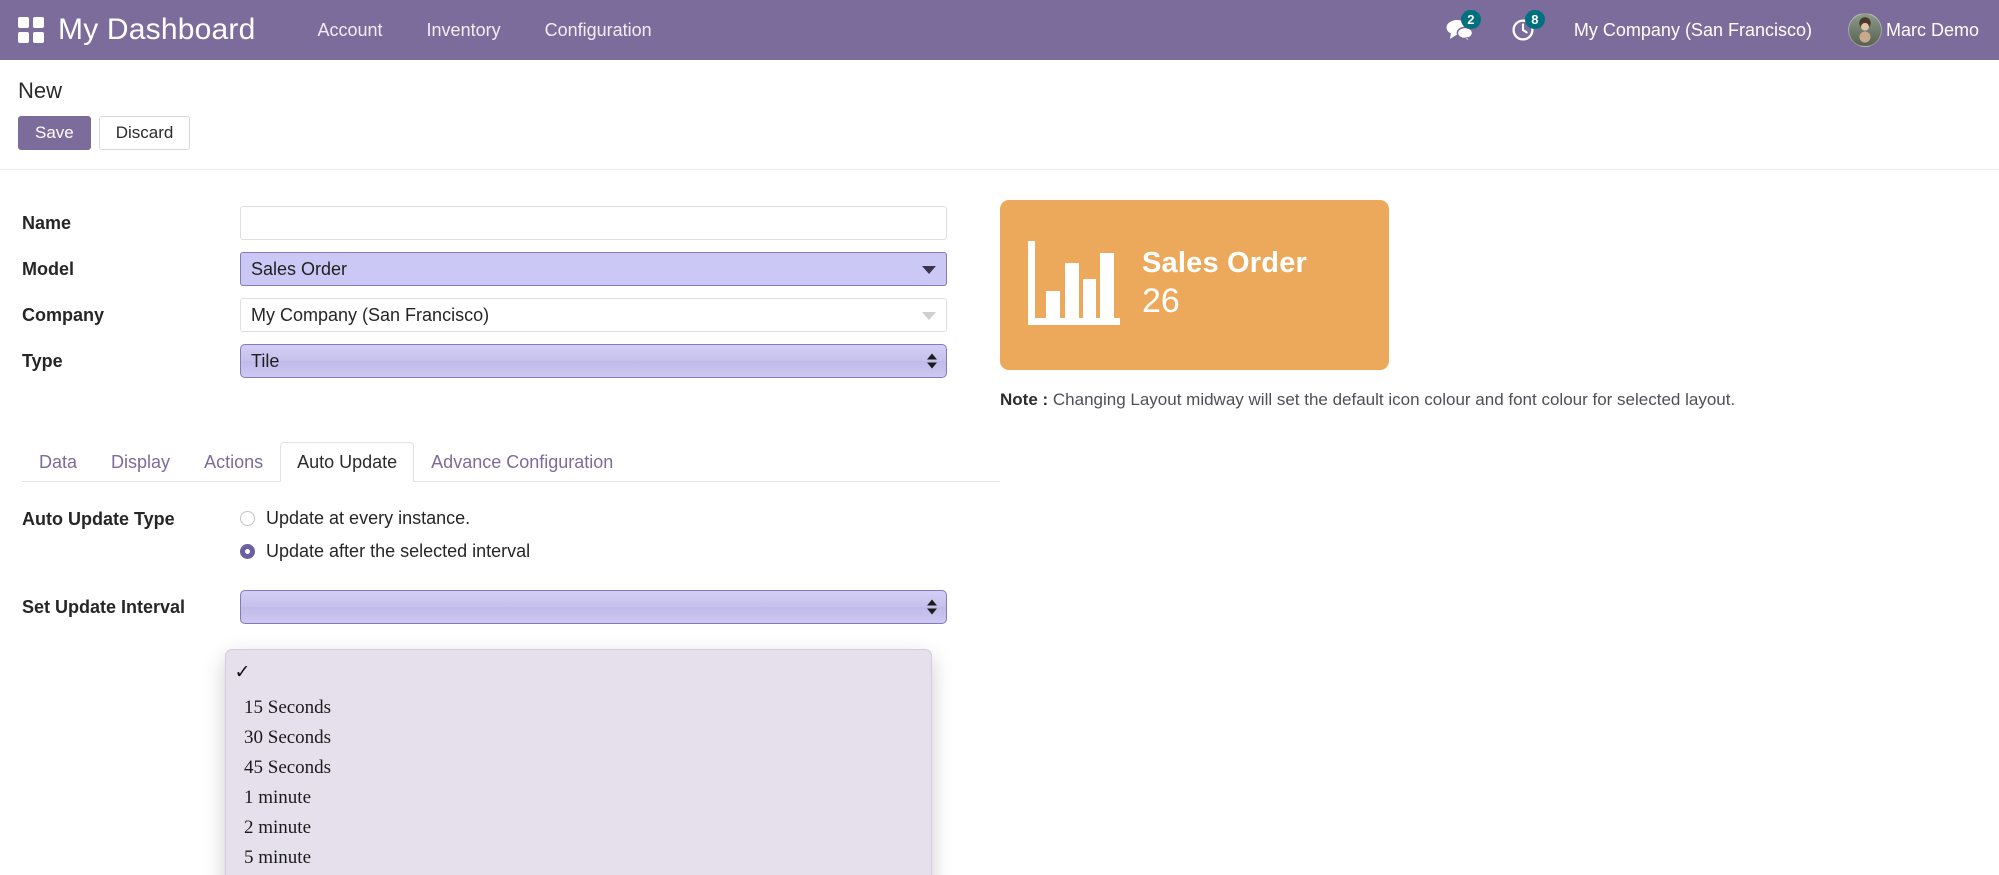  I want to click on dropdown-option-label: 15 Seconds, so click(288, 707).